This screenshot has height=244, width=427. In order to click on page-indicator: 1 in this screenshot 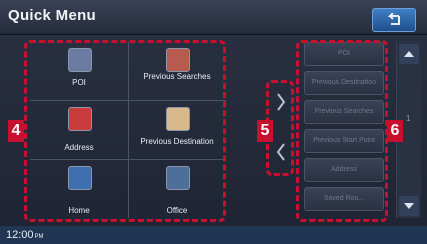, I will do `click(408, 118)`.